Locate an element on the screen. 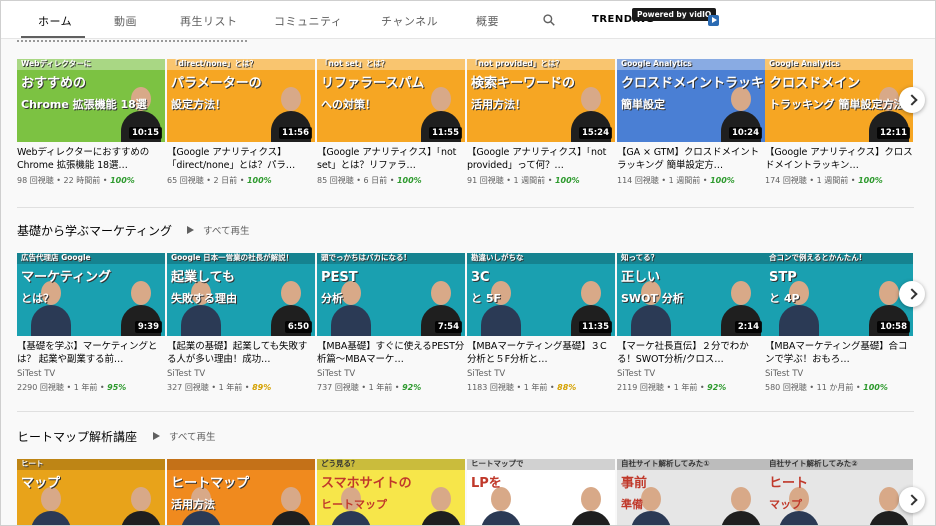  video-card: 自社サイト解析してみた② ヒート マップ is located at coordinates (839, 492).